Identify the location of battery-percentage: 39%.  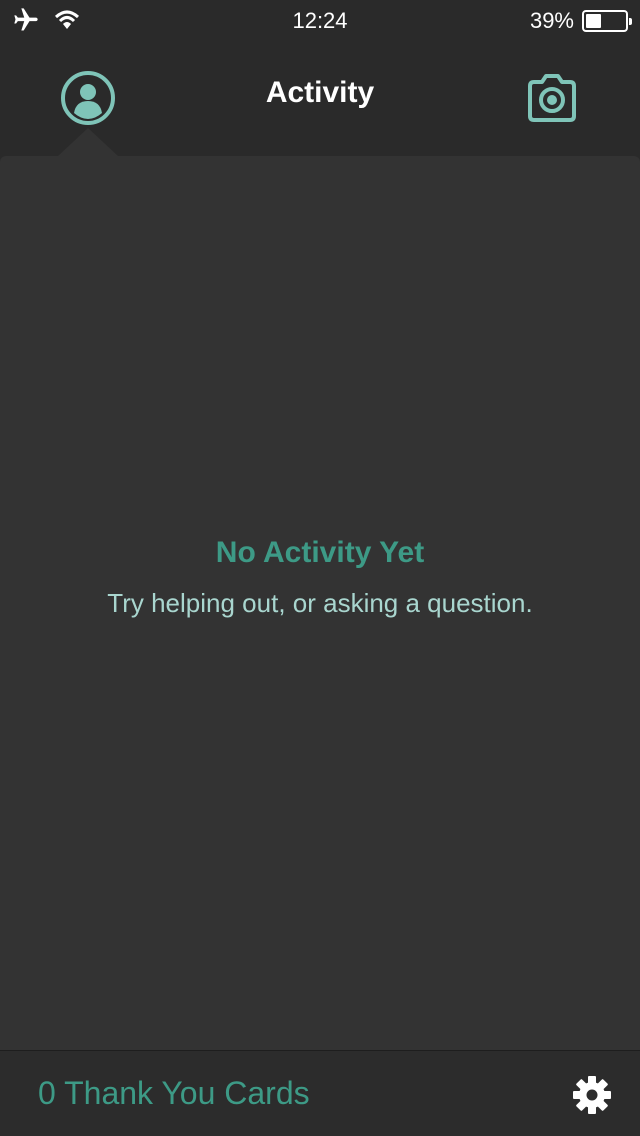
(551, 20).